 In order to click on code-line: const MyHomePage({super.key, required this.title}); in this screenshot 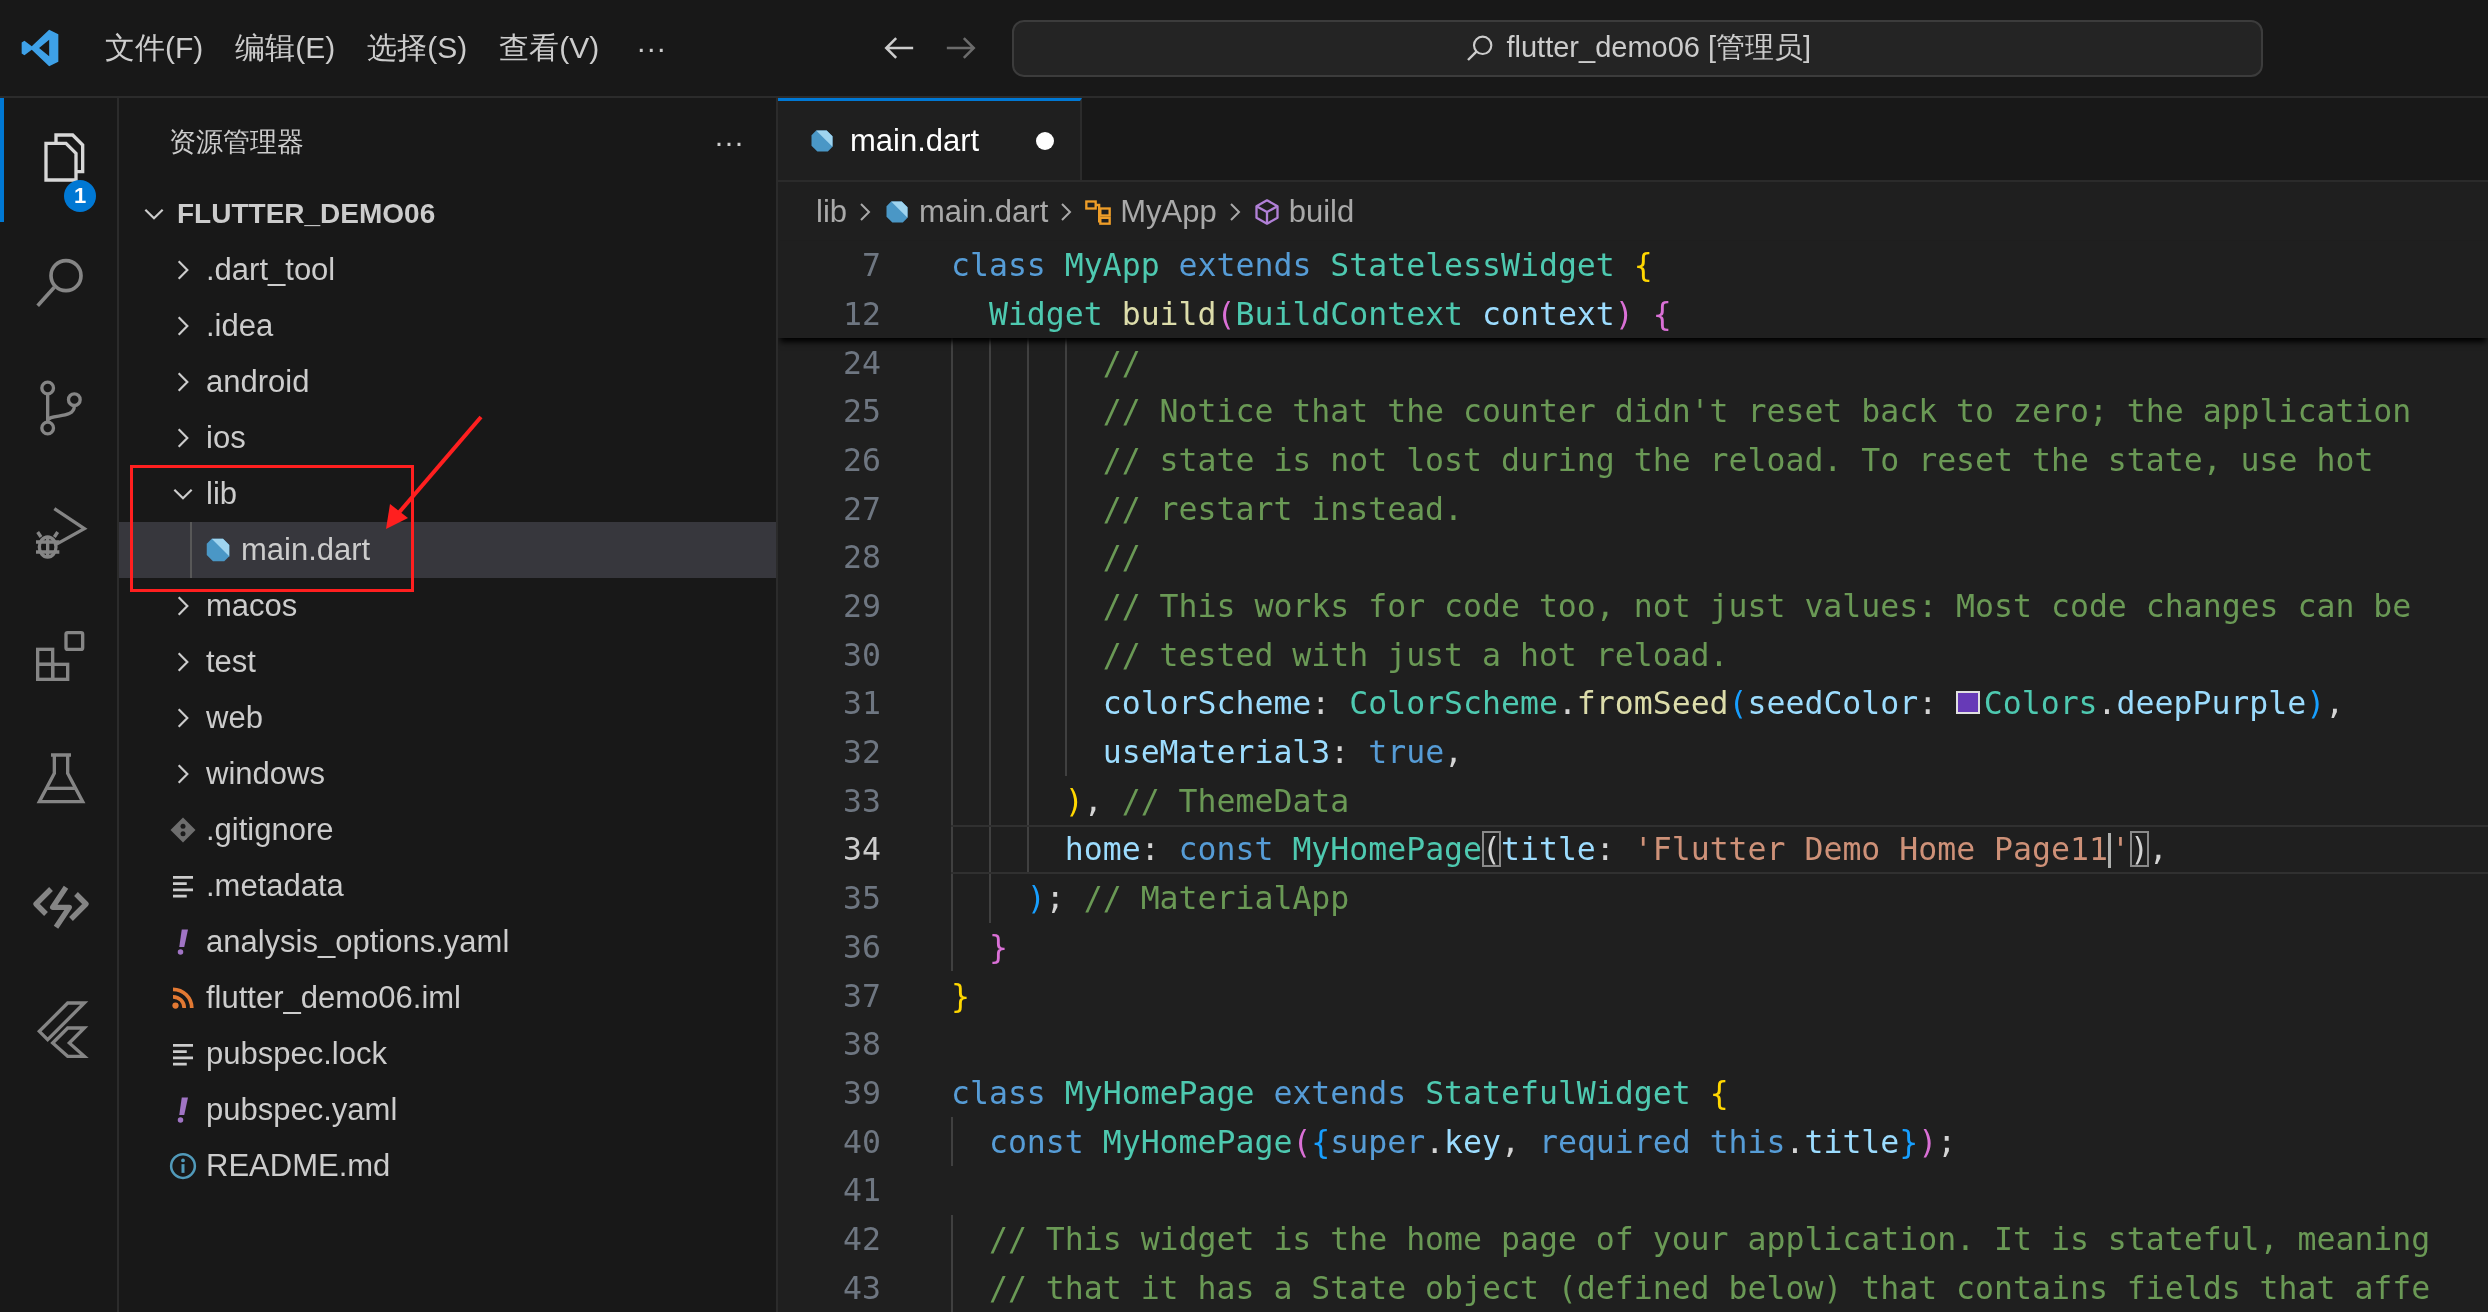, I will do `click(1719, 1141)`.